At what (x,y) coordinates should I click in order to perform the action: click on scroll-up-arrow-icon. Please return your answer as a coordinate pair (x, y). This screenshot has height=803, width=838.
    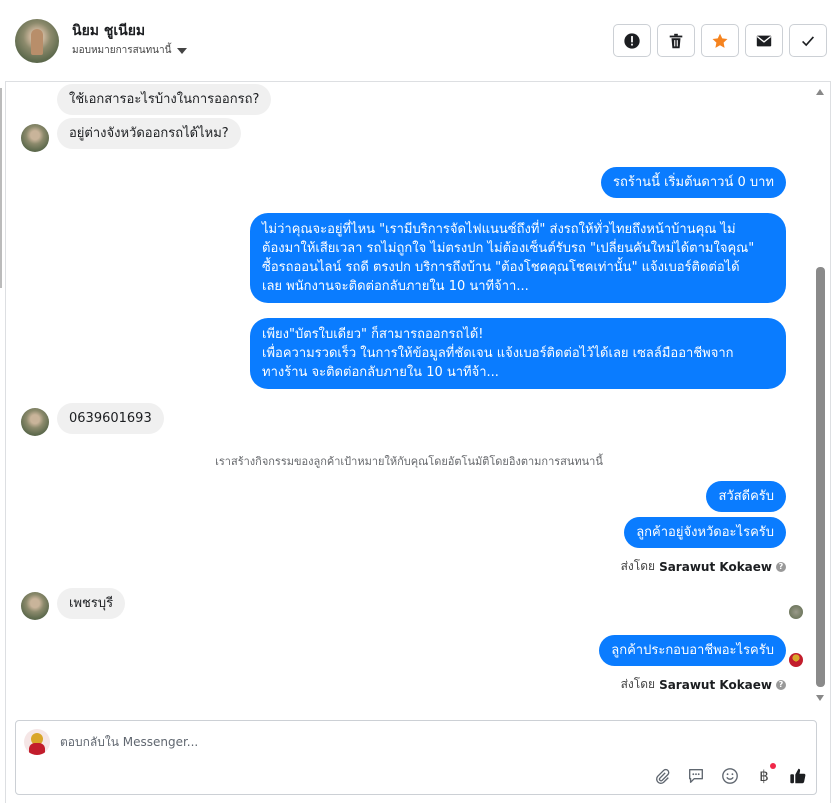
    Looking at the image, I should click on (820, 92).